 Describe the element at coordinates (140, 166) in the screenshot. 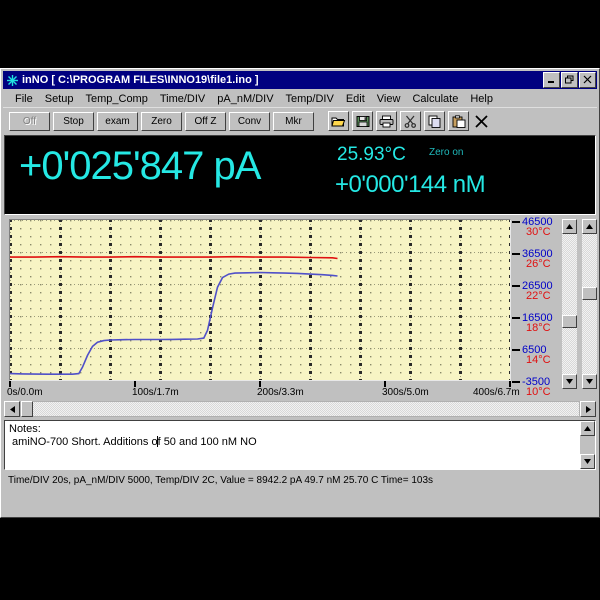

I see `current-value-readout: +0'025'847 pA` at that location.